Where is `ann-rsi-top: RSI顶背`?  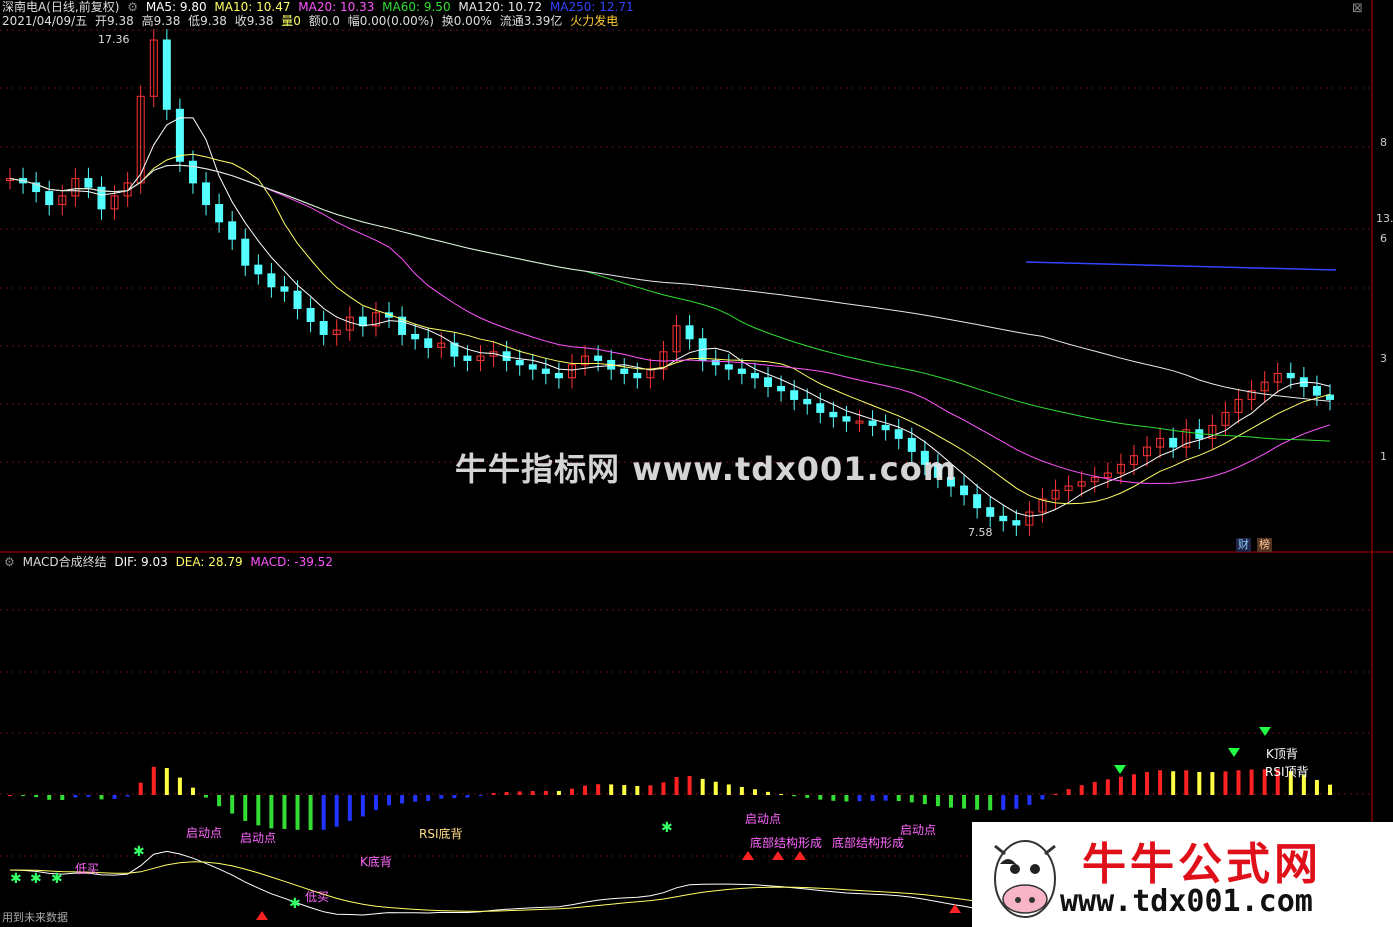
ann-rsi-top: RSI顶背 is located at coordinates (1287, 772).